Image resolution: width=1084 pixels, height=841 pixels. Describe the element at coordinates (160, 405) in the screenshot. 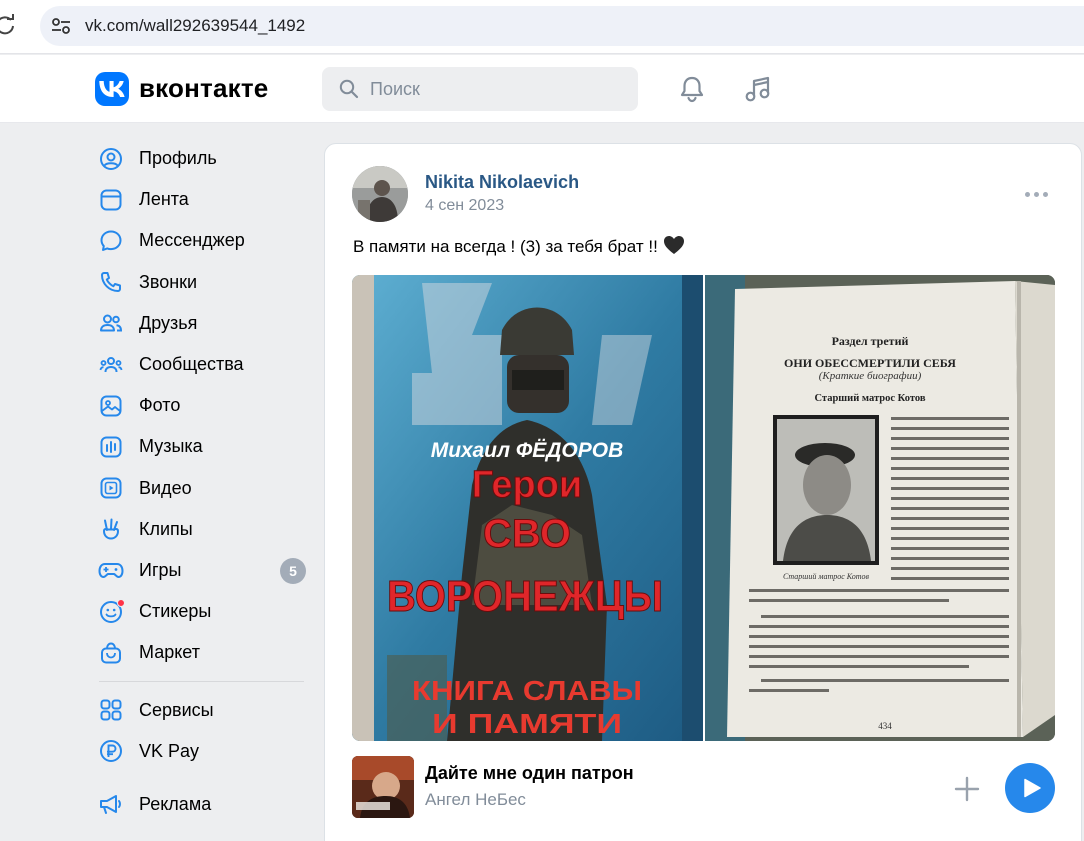

I see `sidebar-item-label: Фото` at that location.